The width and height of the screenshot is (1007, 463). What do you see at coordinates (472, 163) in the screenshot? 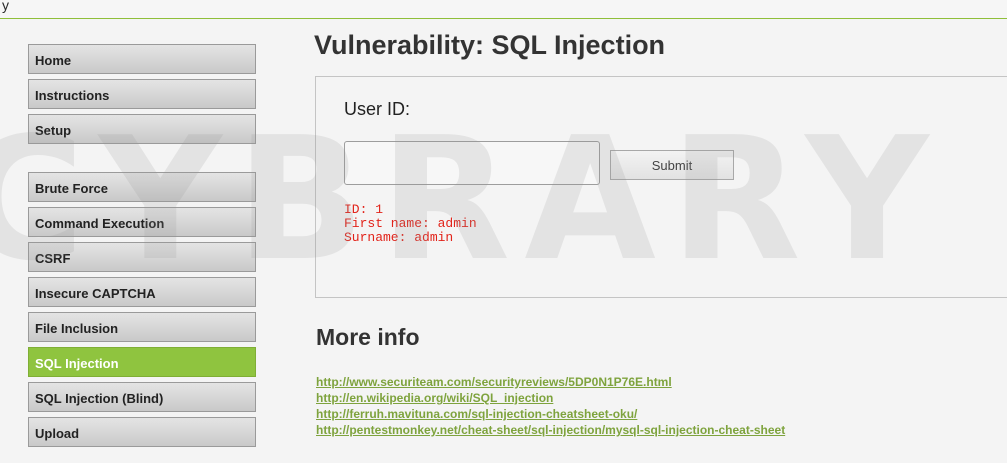
I see `user-id-input` at bounding box center [472, 163].